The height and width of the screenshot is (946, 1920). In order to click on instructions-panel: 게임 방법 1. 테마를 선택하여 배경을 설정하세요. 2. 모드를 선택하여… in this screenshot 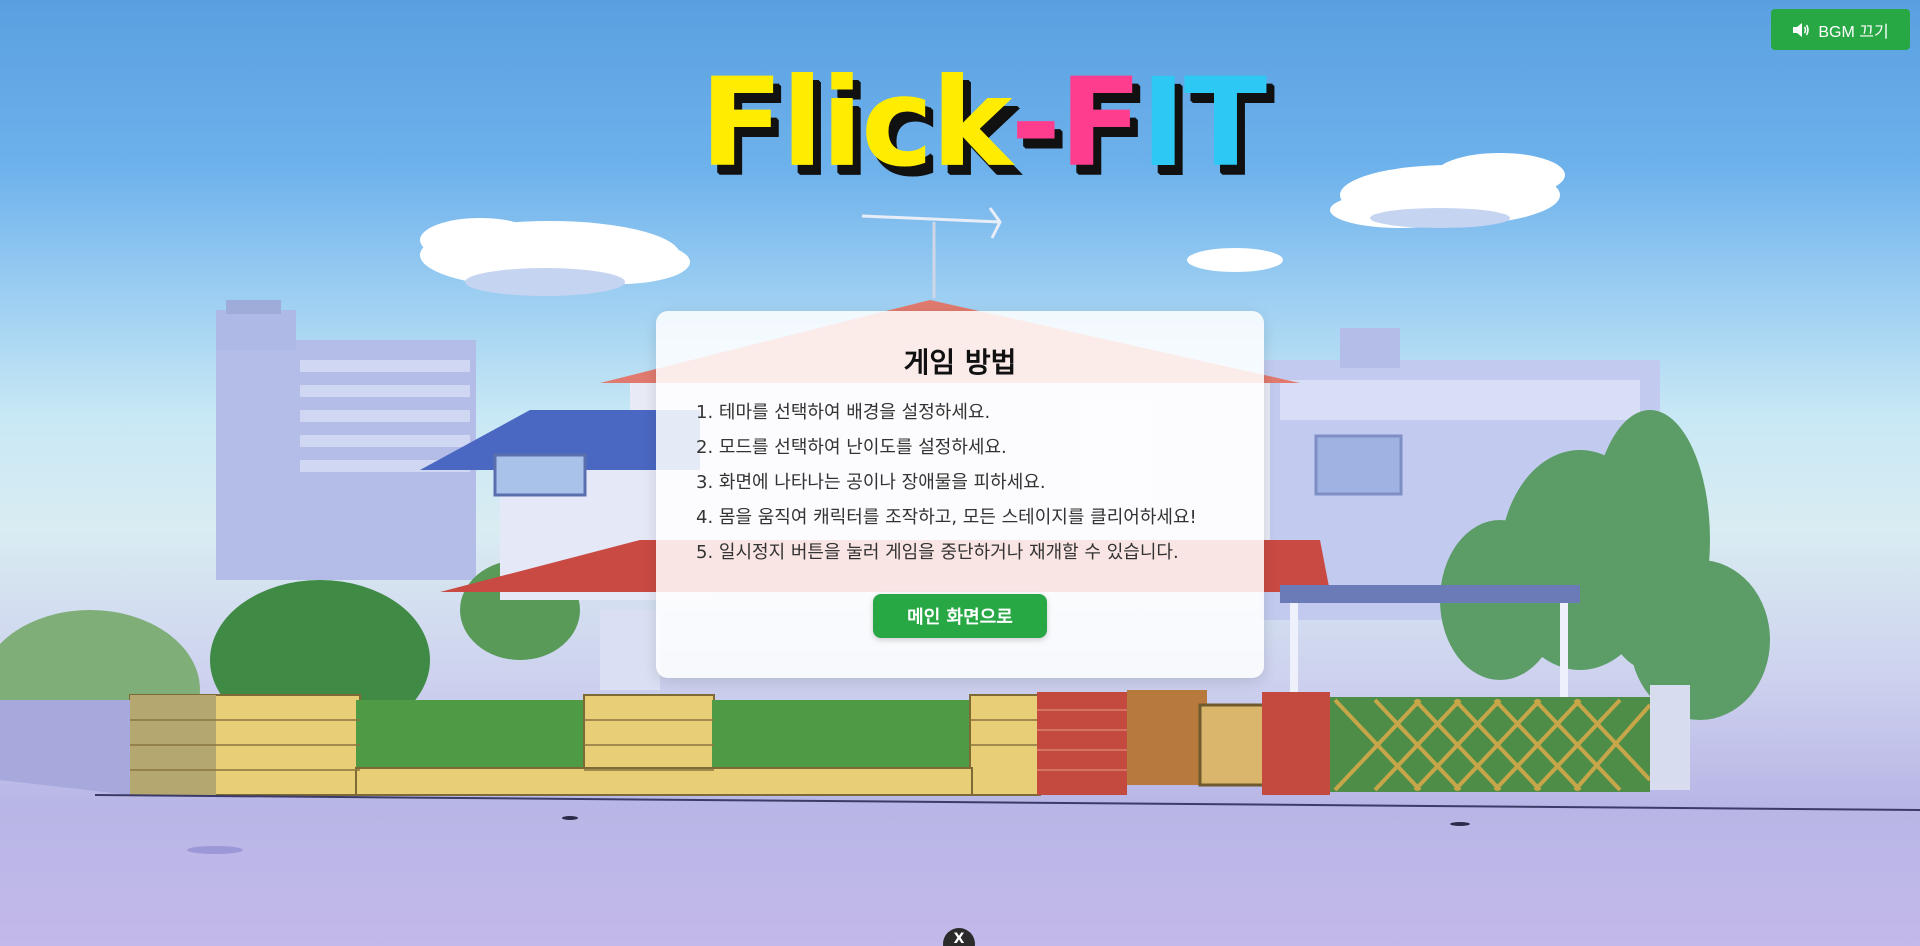, I will do `click(960, 494)`.